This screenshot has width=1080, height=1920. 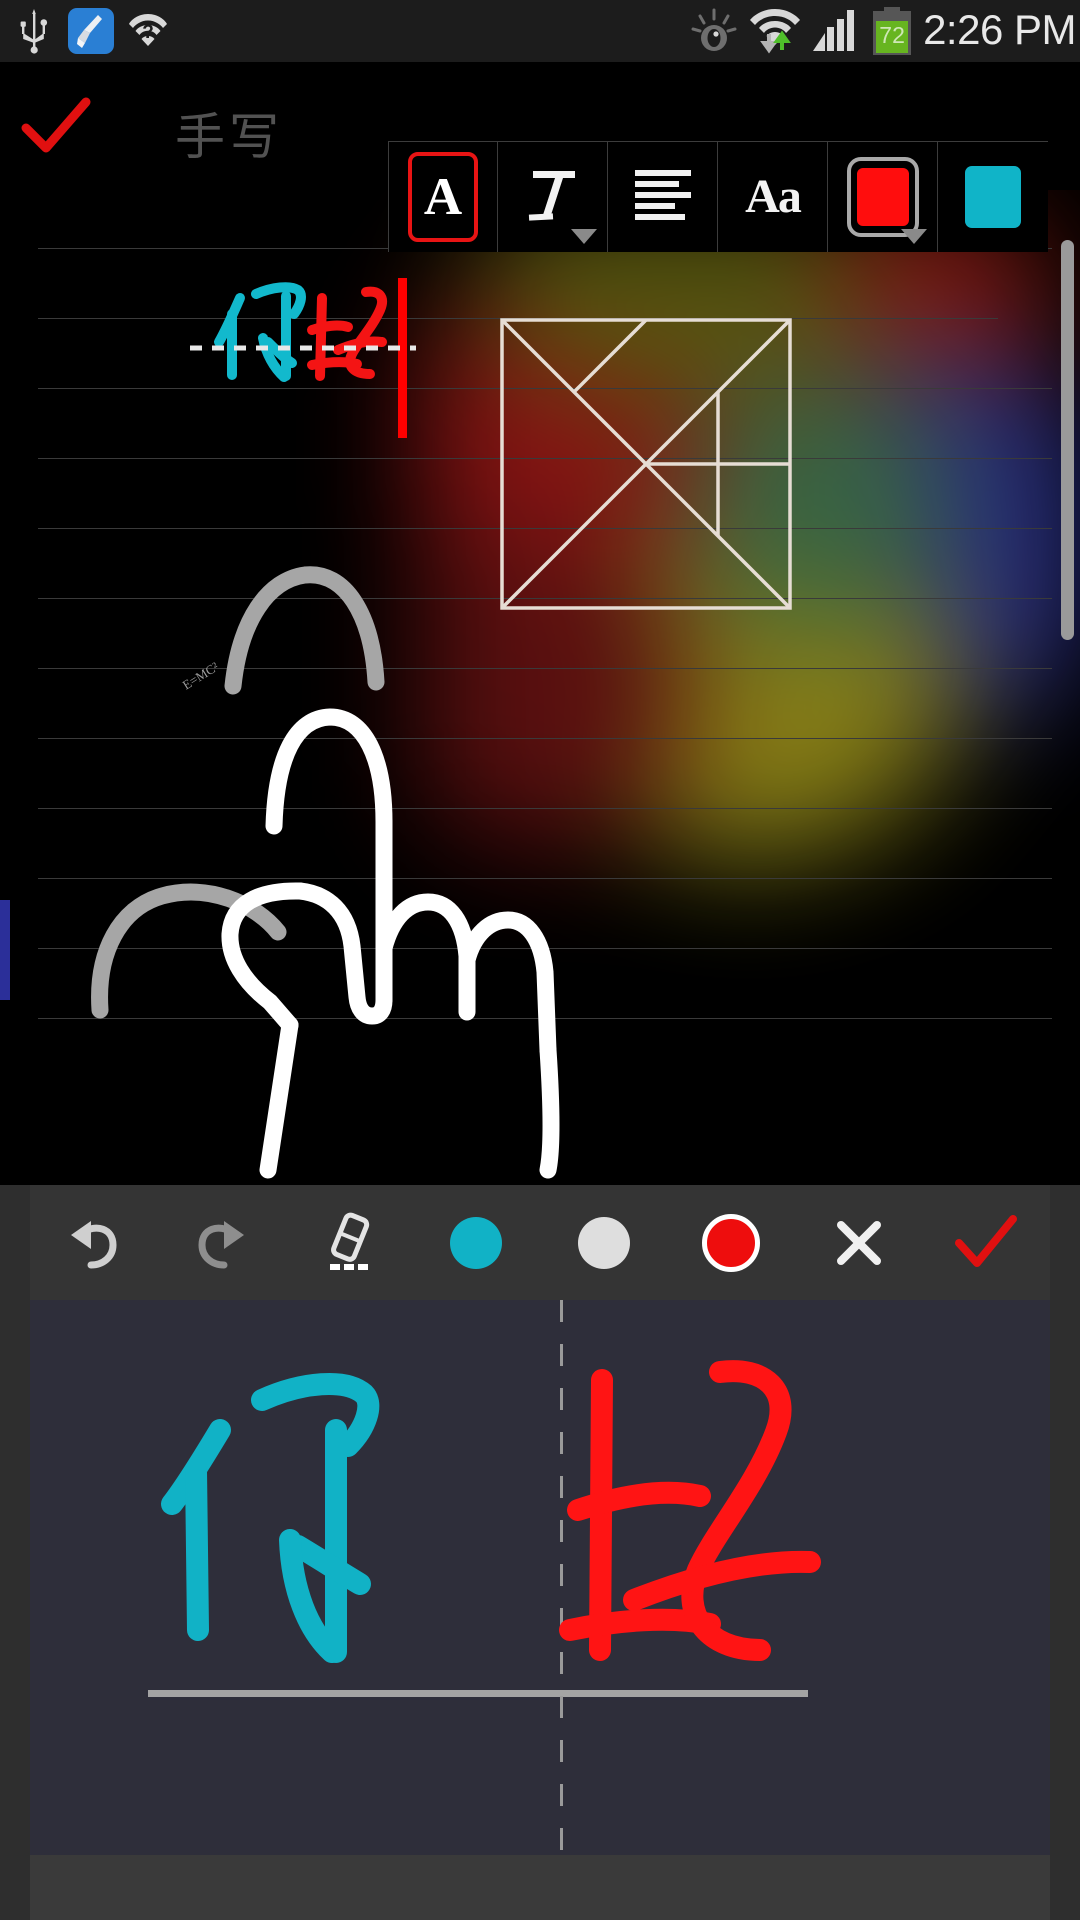 I want to click on tool-text-style-a: A, so click(x=443, y=197).